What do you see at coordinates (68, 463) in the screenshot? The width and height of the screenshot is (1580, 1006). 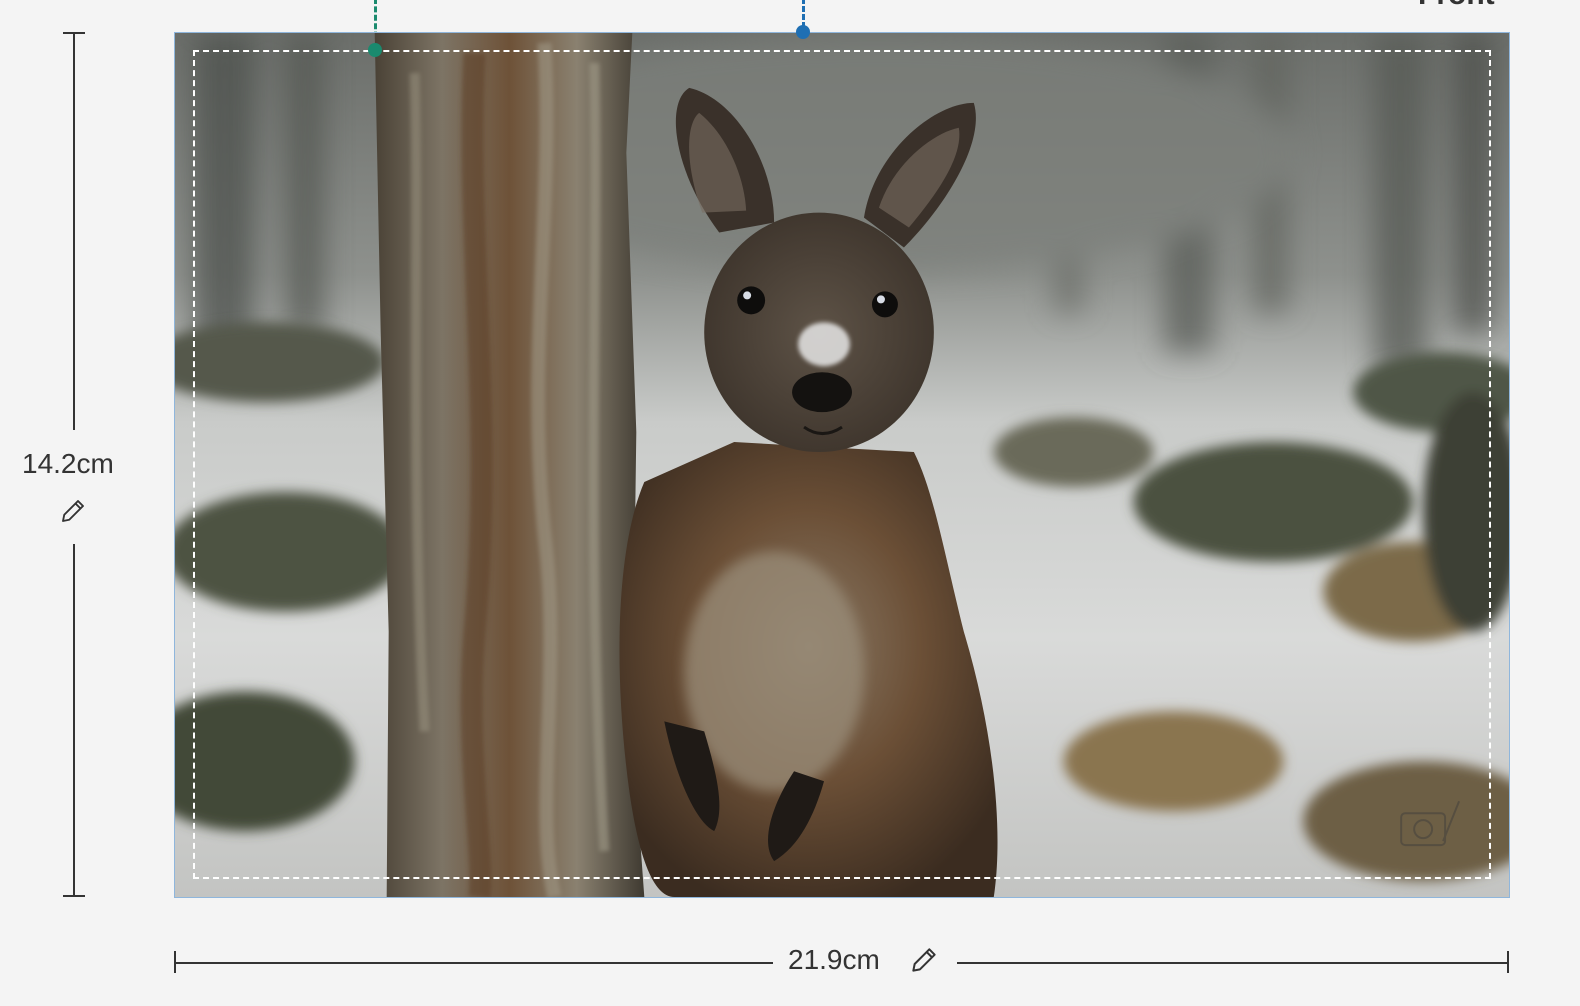 I see `height-value: 14.2cm` at bounding box center [68, 463].